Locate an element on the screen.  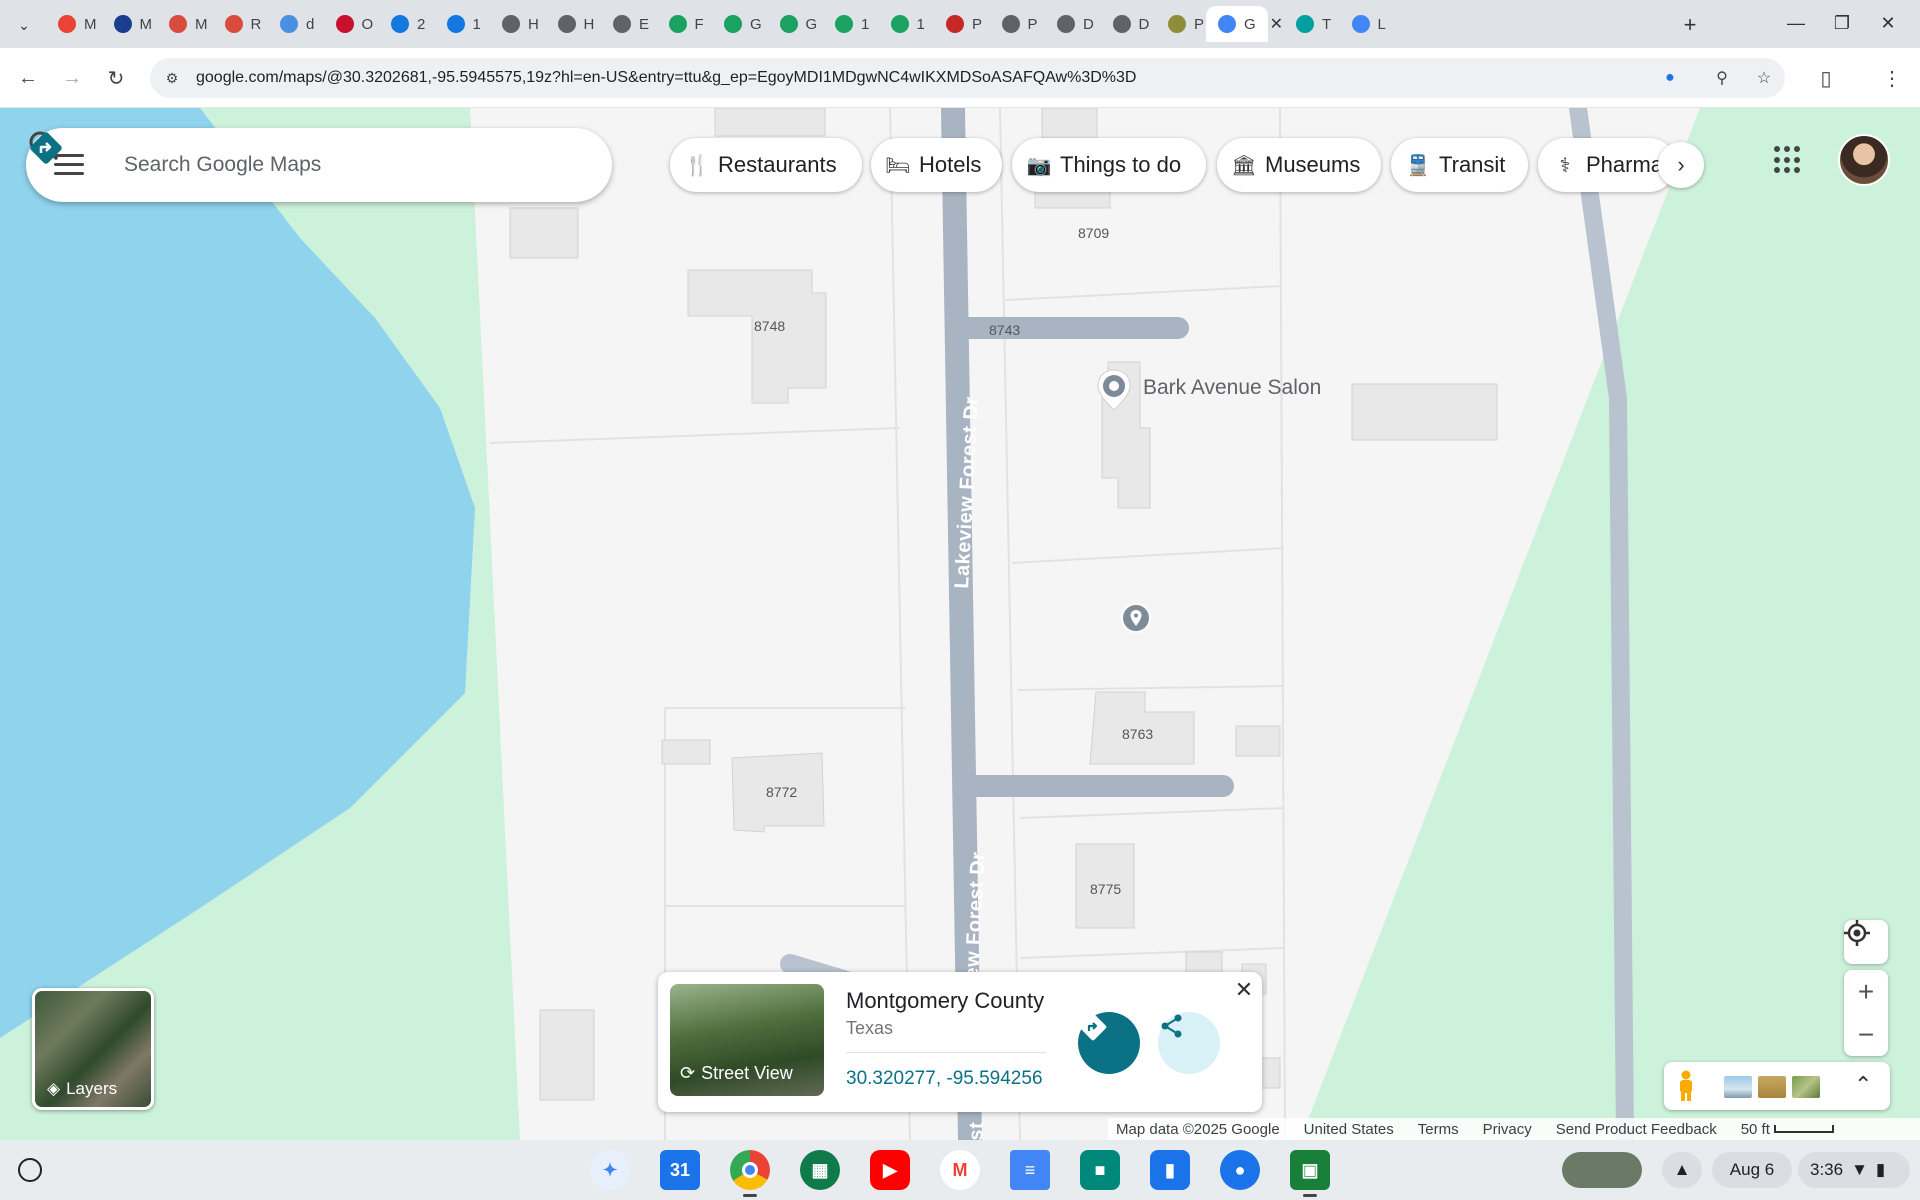
building-number: 8748 is located at coordinates (770, 326).